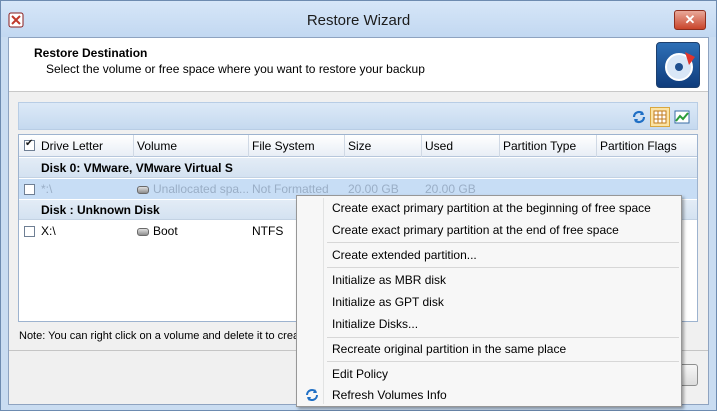 The width and height of the screenshot is (717, 411). Describe the element at coordinates (489, 374) in the screenshot. I see `menu-item-edit-policy: Edit Policy` at that location.